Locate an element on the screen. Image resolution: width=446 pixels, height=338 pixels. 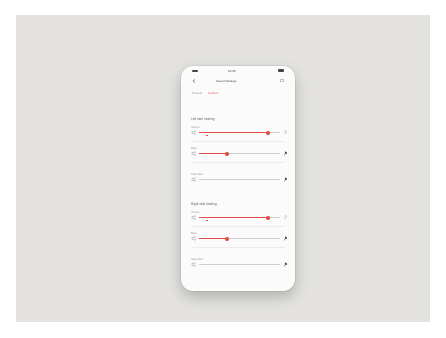
status-bar: 10:45 is located at coordinates (238, 71).